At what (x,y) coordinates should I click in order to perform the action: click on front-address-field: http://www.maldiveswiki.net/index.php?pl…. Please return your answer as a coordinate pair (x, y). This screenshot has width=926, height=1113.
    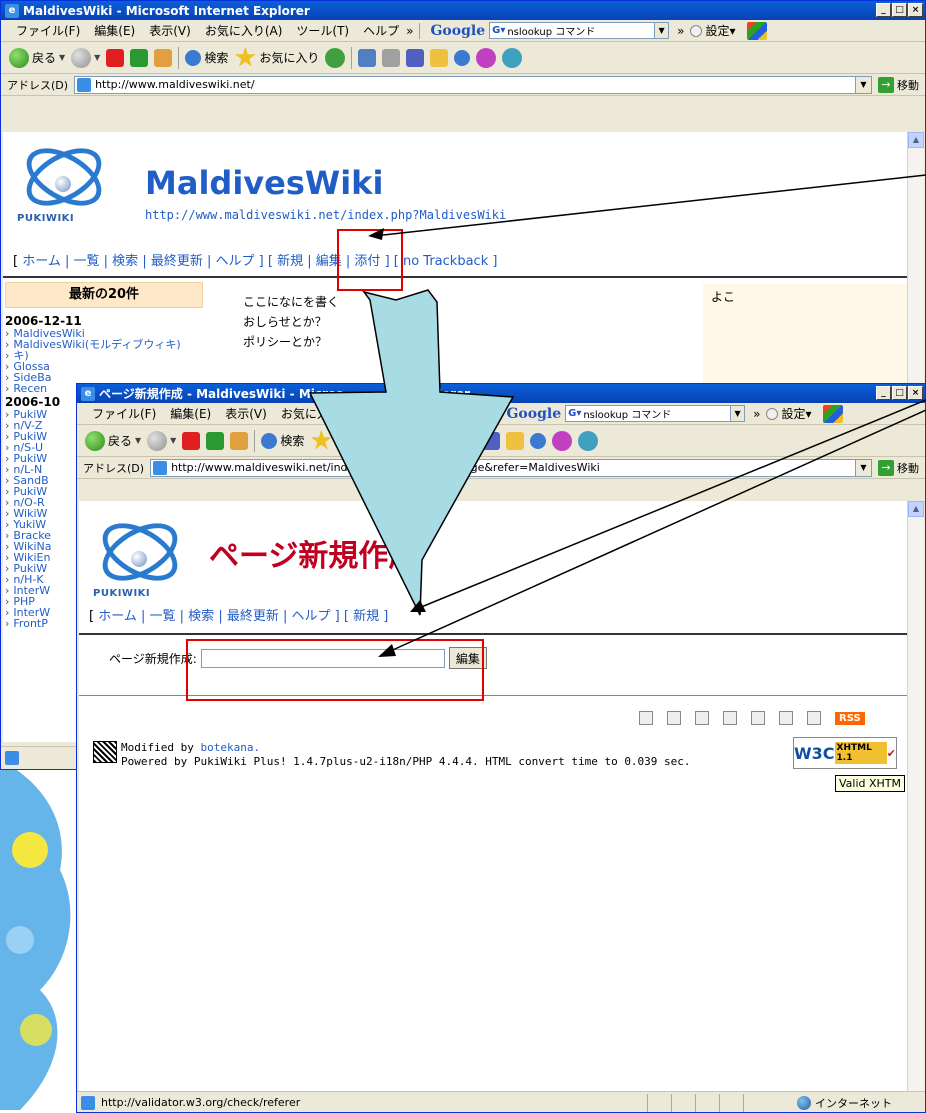
    Looking at the image, I should click on (511, 467).